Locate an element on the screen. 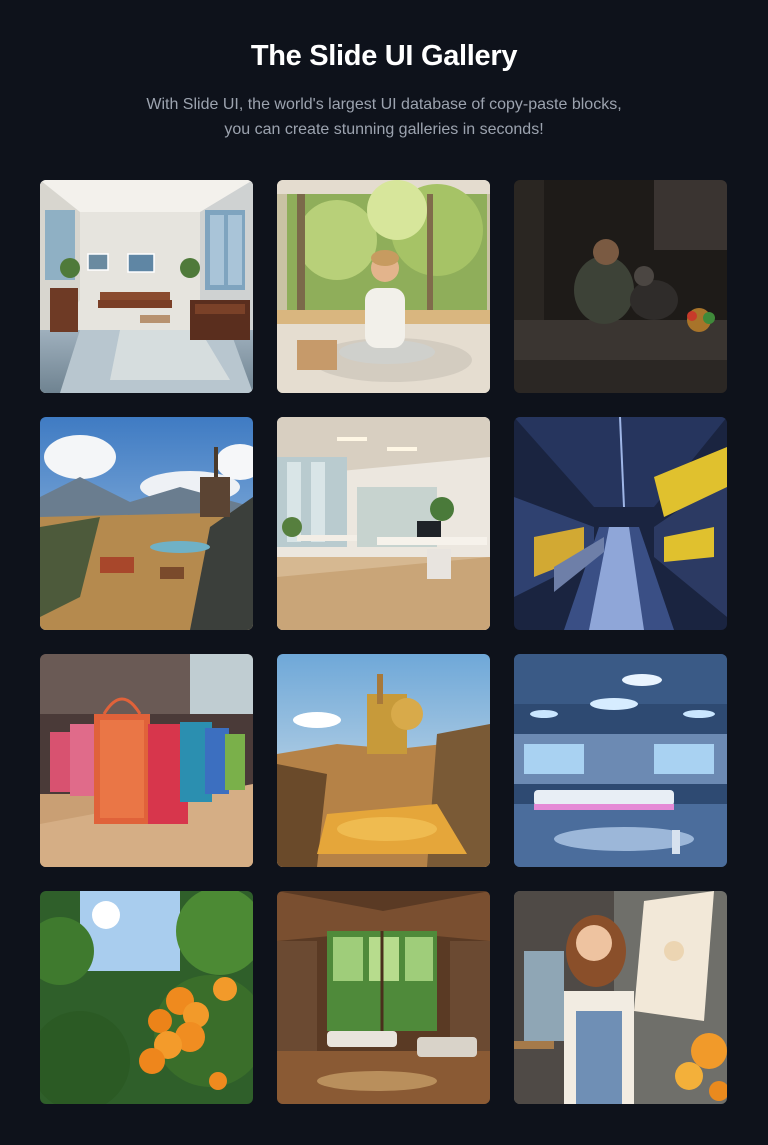  desert-refinery-illustration is located at coordinates (383, 760).